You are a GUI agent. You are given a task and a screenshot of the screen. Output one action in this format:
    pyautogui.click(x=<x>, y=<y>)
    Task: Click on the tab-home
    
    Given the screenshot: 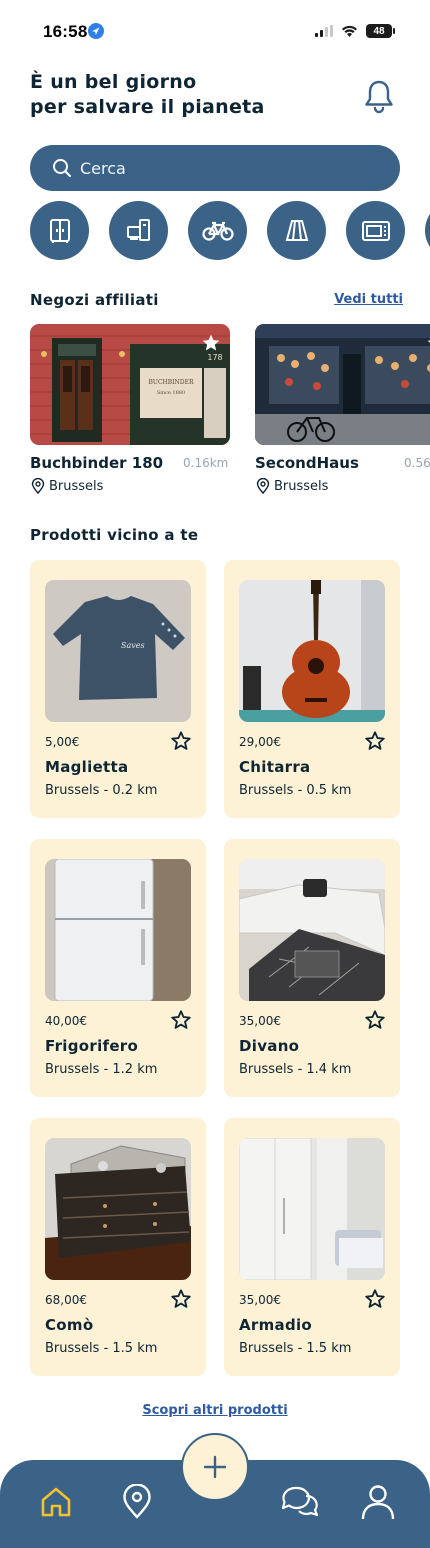 What is the action you would take?
    pyautogui.click(x=56, y=1502)
    